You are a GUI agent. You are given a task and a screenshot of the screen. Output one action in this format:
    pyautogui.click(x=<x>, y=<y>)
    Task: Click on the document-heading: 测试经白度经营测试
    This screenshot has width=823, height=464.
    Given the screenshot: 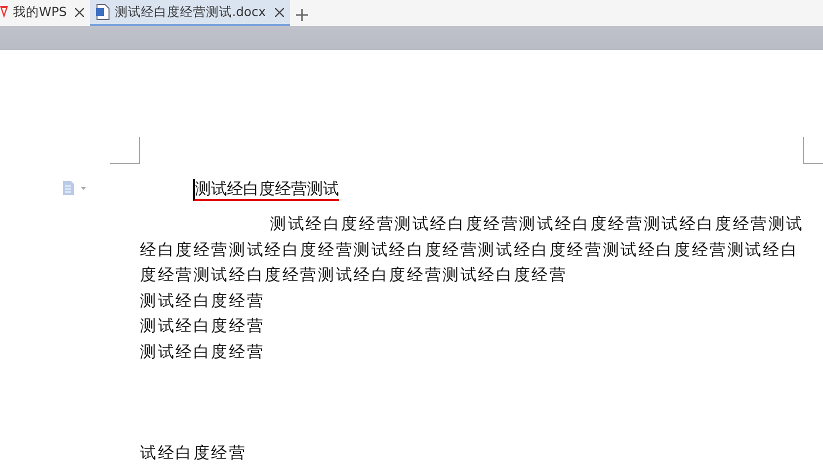 What is the action you would take?
    pyautogui.click(x=266, y=190)
    